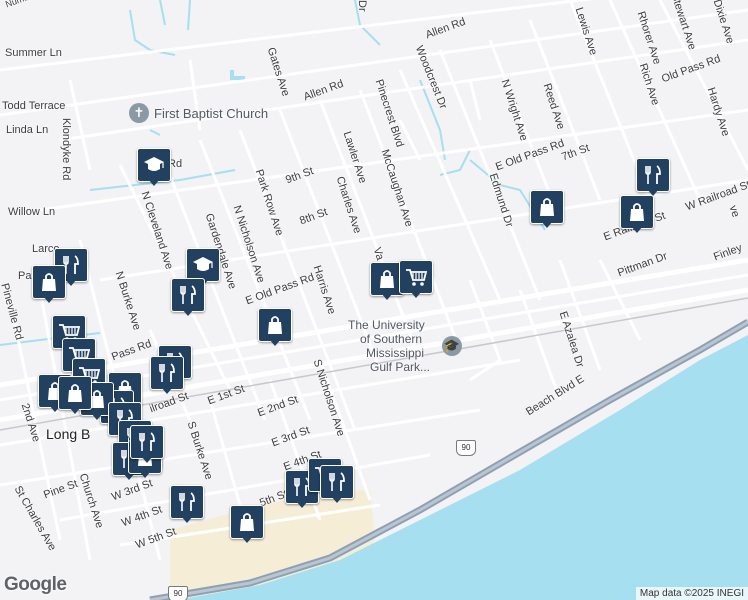  What do you see at coordinates (68, 434) in the screenshot?
I see `city-label-longbeach: Long B` at bounding box center [68, 434].